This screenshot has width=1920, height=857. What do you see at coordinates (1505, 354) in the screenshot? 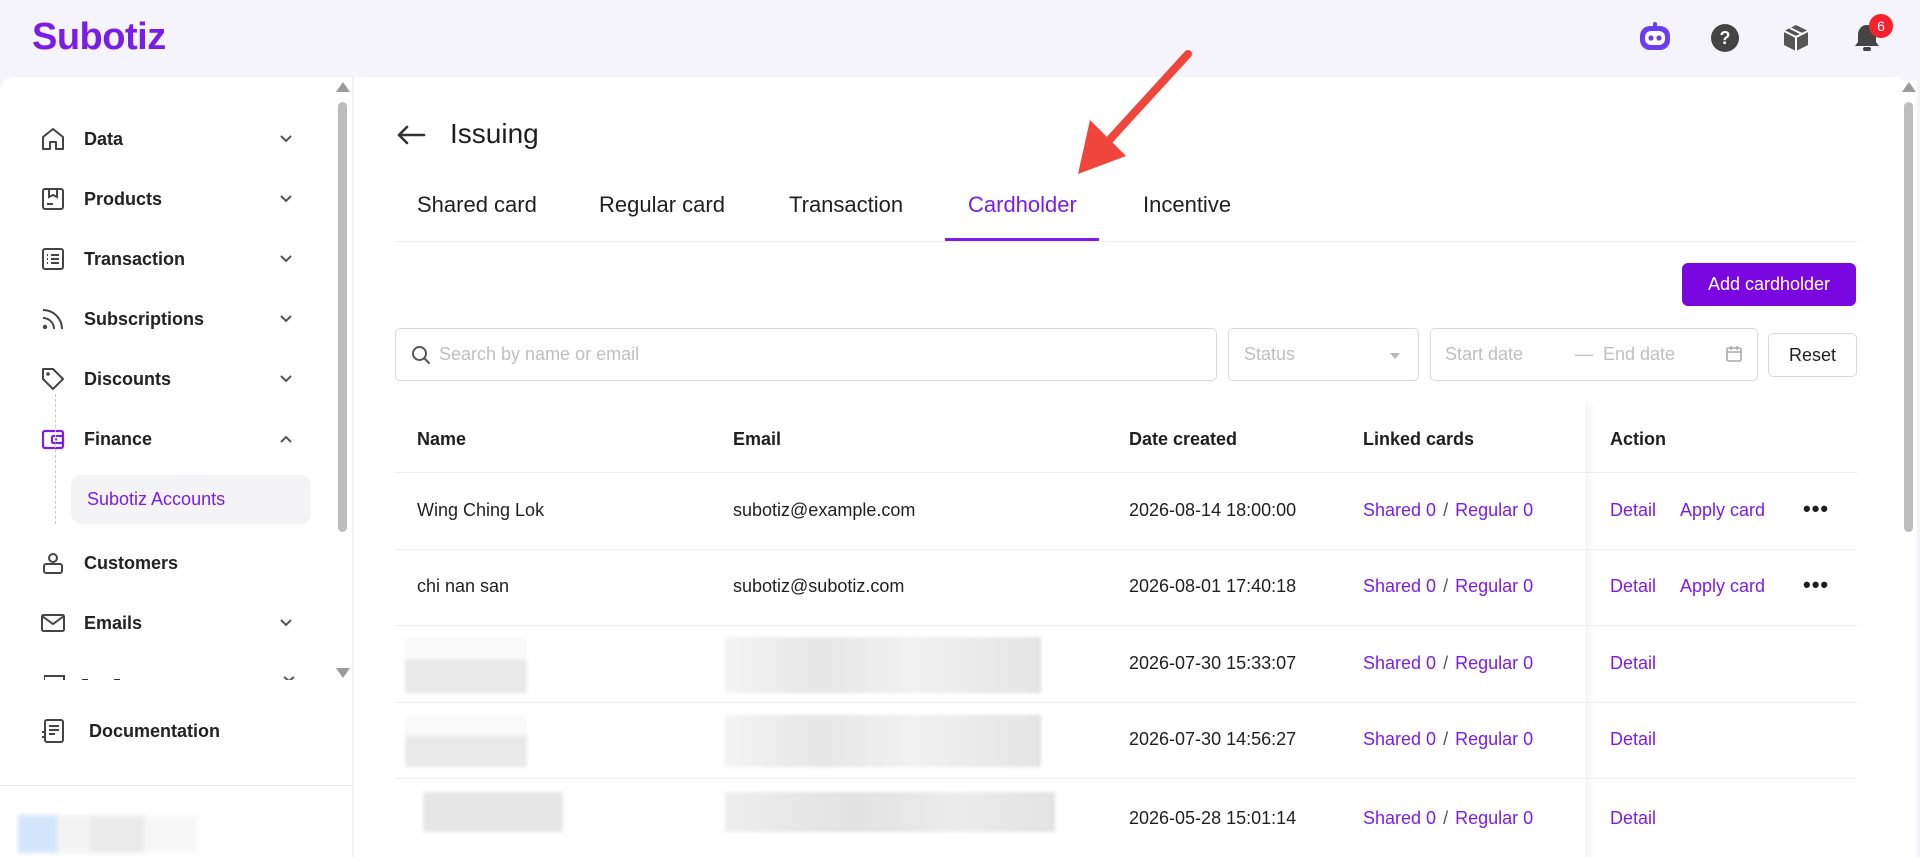
I see `start-date-input` at bounding box center [1505, 354].